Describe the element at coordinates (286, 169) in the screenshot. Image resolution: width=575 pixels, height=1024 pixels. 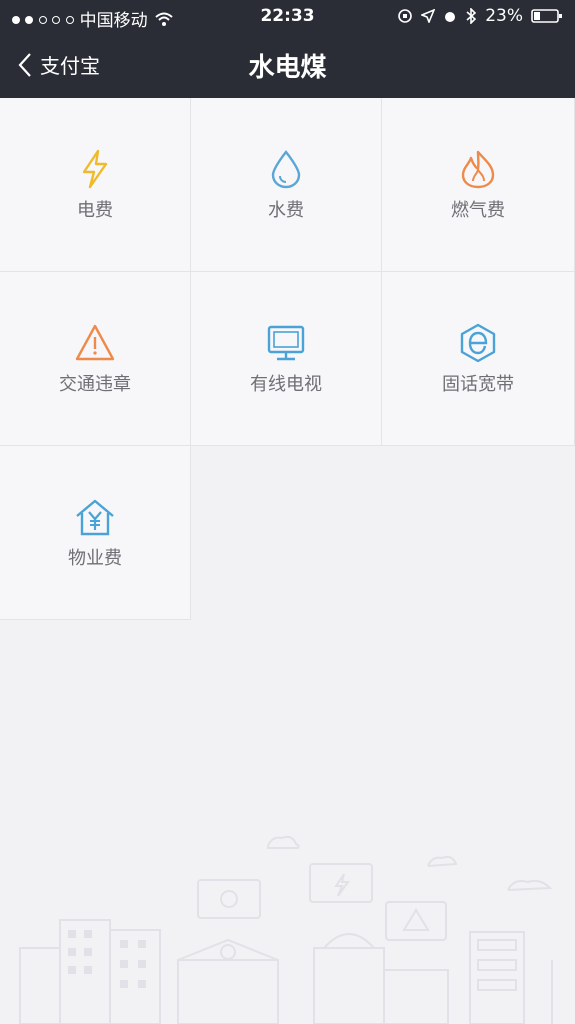
I see `water-drop-icon` at that location.